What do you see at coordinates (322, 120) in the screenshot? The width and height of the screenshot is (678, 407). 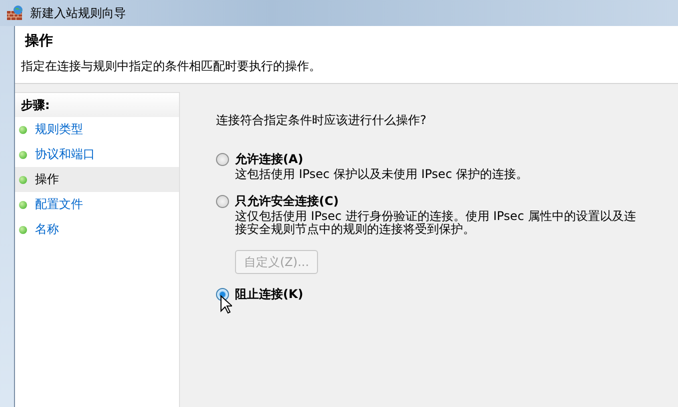 I see `question-text: 连接符合指定条件时应该进行什么操作?` at bounding box center [322, 120].